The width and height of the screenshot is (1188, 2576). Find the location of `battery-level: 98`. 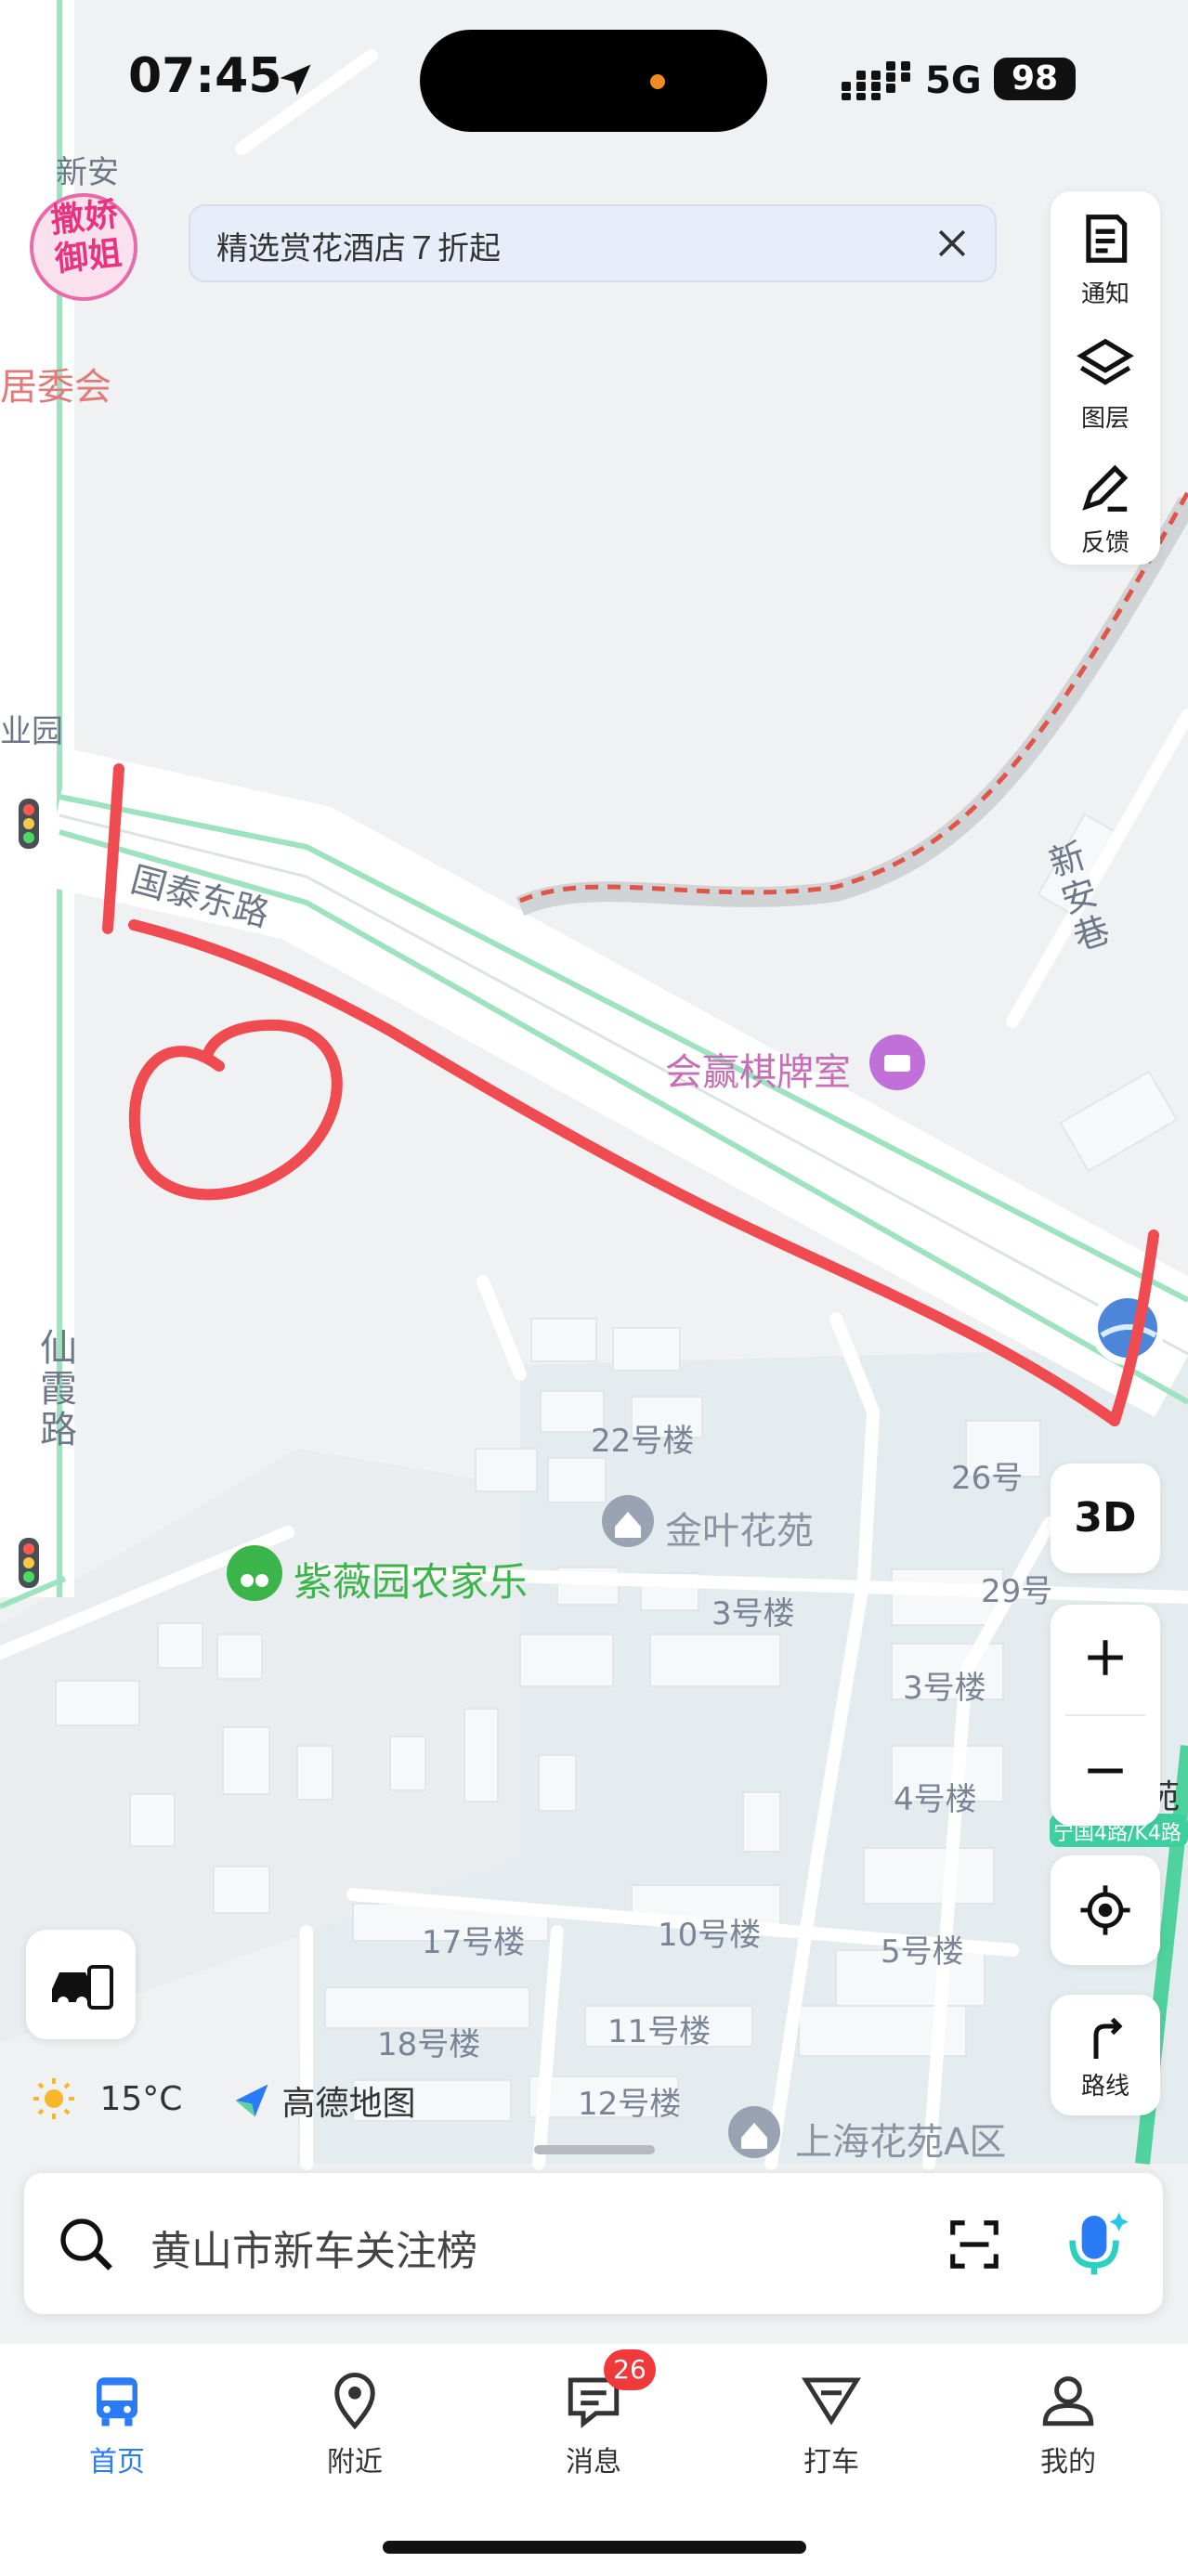

battery-level: 98 is located at coordinates (1035, 78).